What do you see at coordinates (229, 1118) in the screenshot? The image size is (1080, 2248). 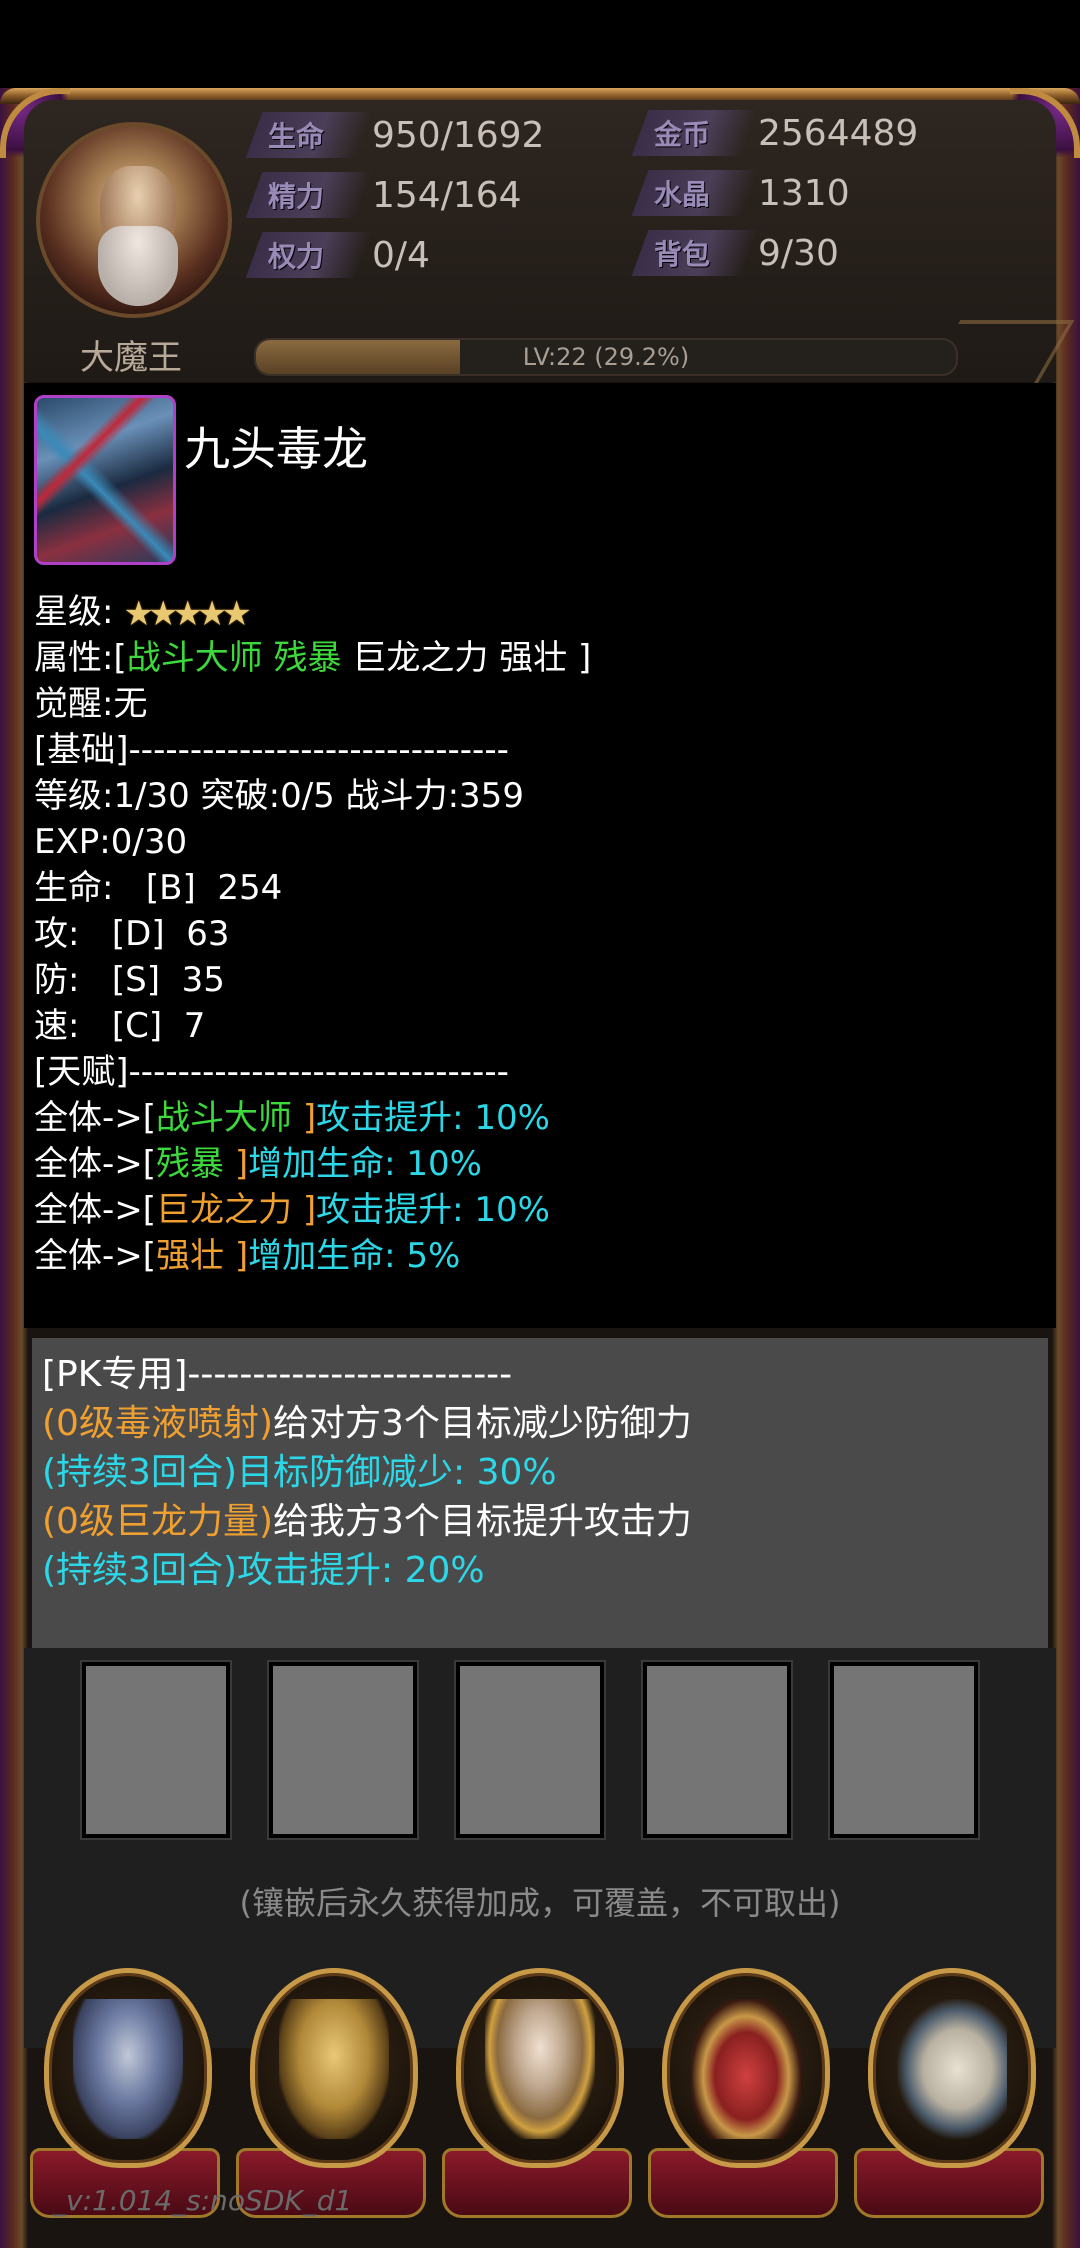 I see `talent-name: 战斗大师` at bounding box center [229, 1118].